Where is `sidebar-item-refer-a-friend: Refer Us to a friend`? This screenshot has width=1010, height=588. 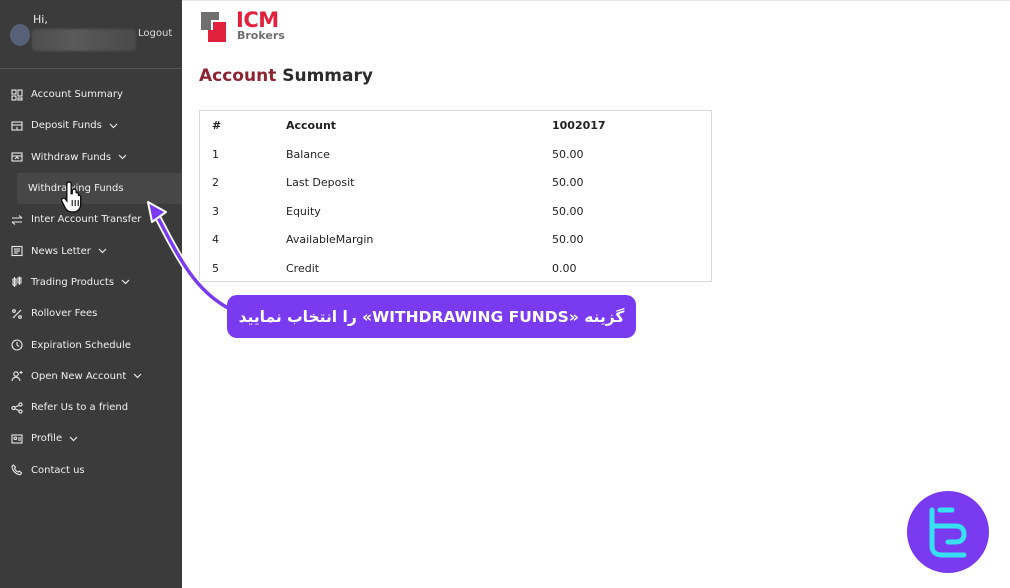
sidebar-item-refer-a-friend: Refer Us to a friend is located at coordinates (91, 407).